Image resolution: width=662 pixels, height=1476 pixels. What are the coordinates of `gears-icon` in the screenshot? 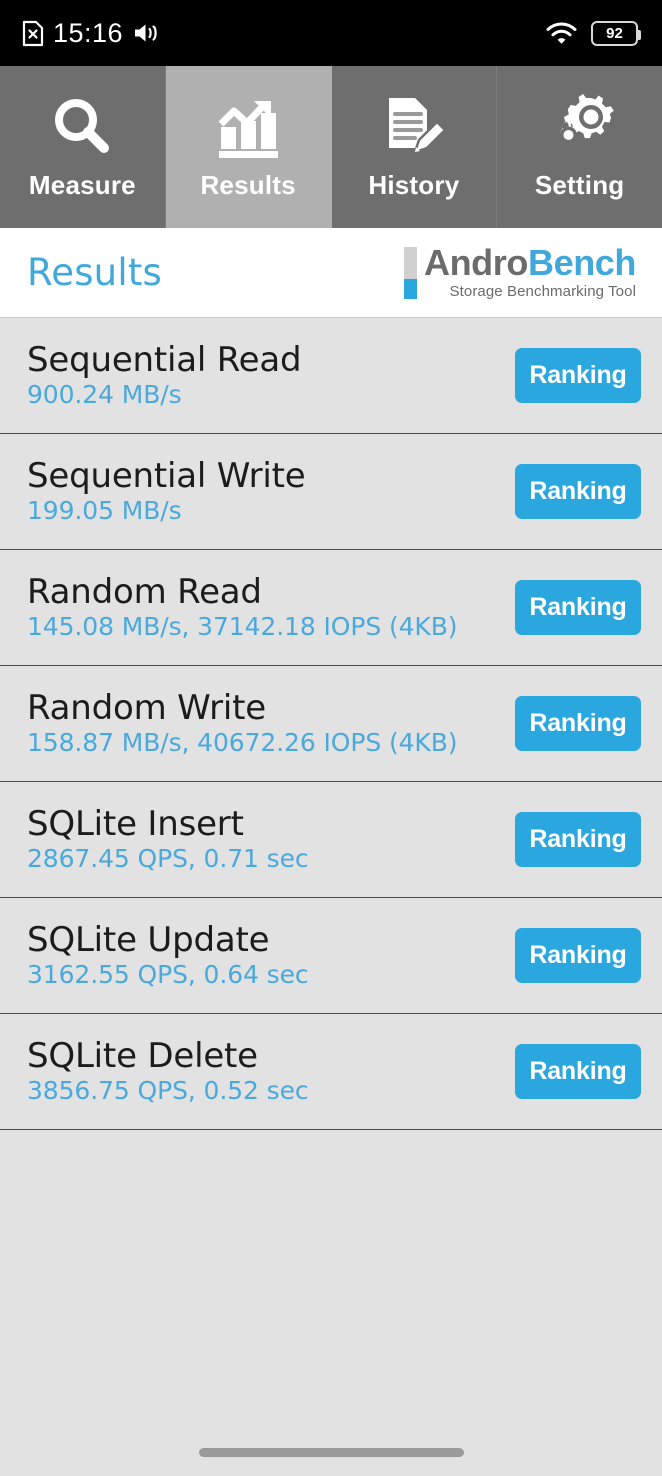 It's located at (580, 127).